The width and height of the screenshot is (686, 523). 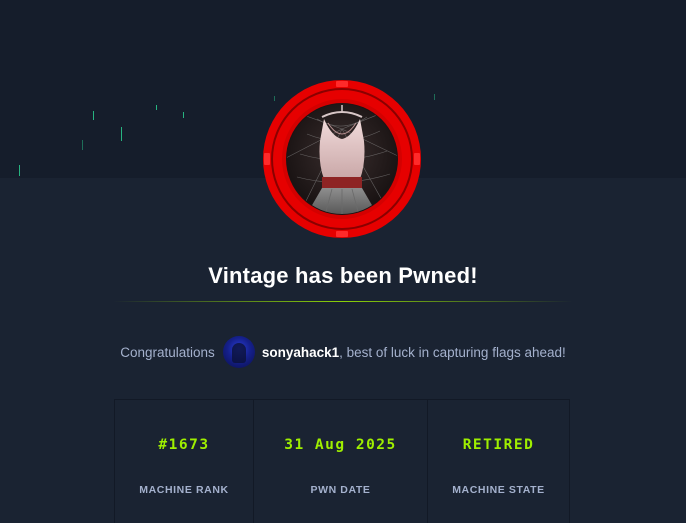 I want to click on machine-state-label: MACHINE STATE, so click(x=498, y=490).